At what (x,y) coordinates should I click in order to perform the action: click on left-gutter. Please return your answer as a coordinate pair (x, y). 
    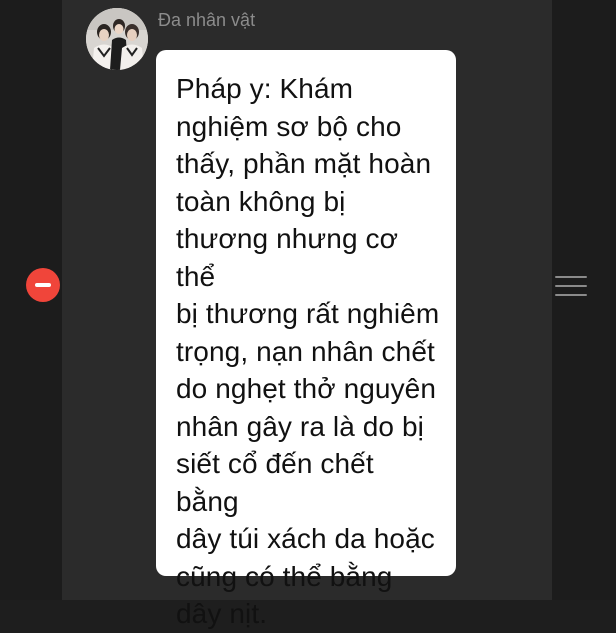
    Looking at the image, I should click on (31, 300).